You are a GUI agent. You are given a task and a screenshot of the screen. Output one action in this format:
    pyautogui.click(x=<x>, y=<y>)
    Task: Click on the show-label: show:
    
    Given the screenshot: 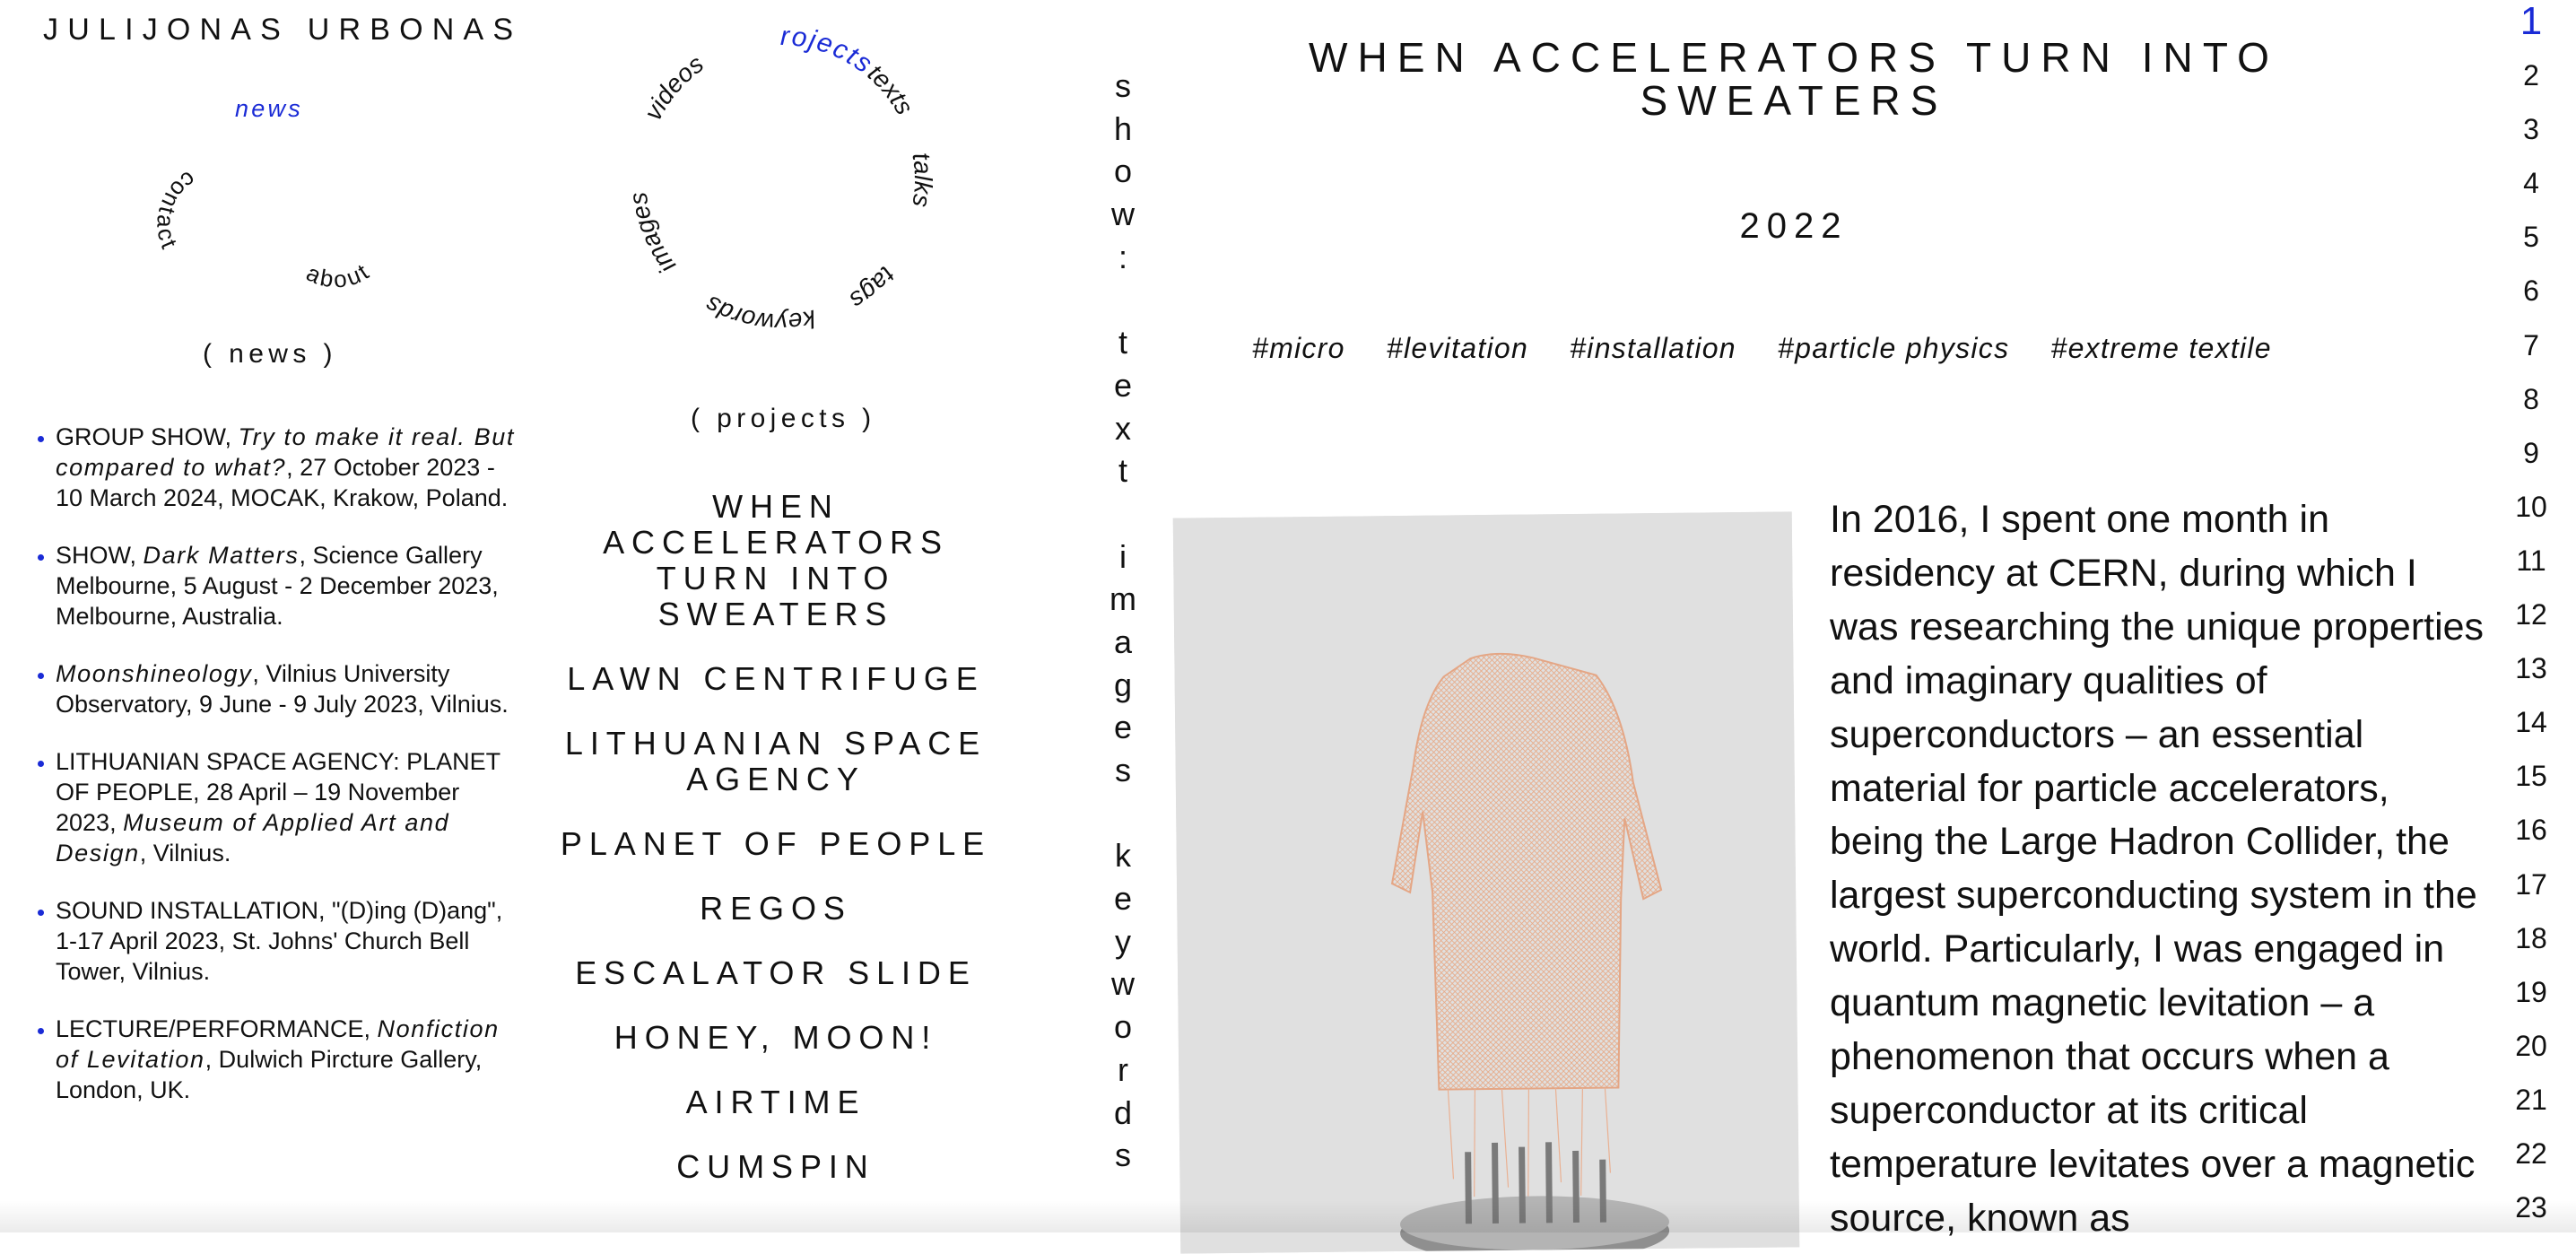 What is the action you would take?
    pyautogui.click(x=1123, y=171)
    